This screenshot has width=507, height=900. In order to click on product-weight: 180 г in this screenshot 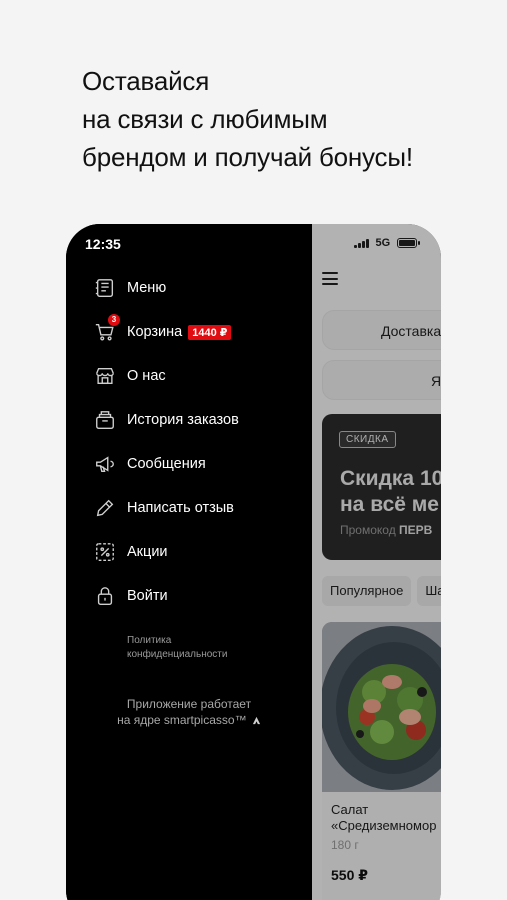, I will do `click(345, 845)`.